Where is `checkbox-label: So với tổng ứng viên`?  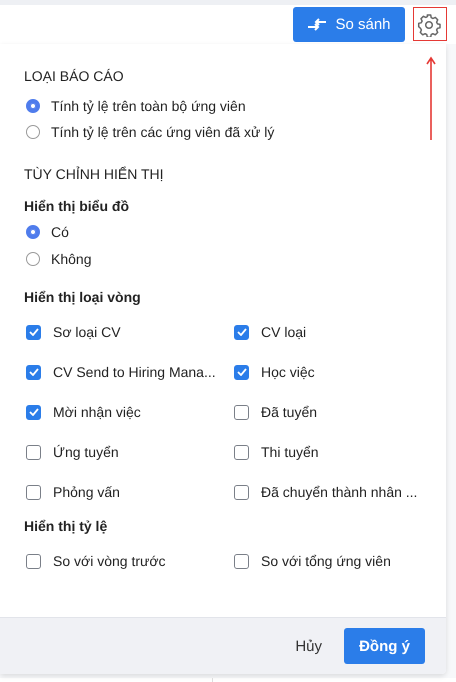 checkbox-label: So với tổng ứng viên is located at coordinates (326, 561).